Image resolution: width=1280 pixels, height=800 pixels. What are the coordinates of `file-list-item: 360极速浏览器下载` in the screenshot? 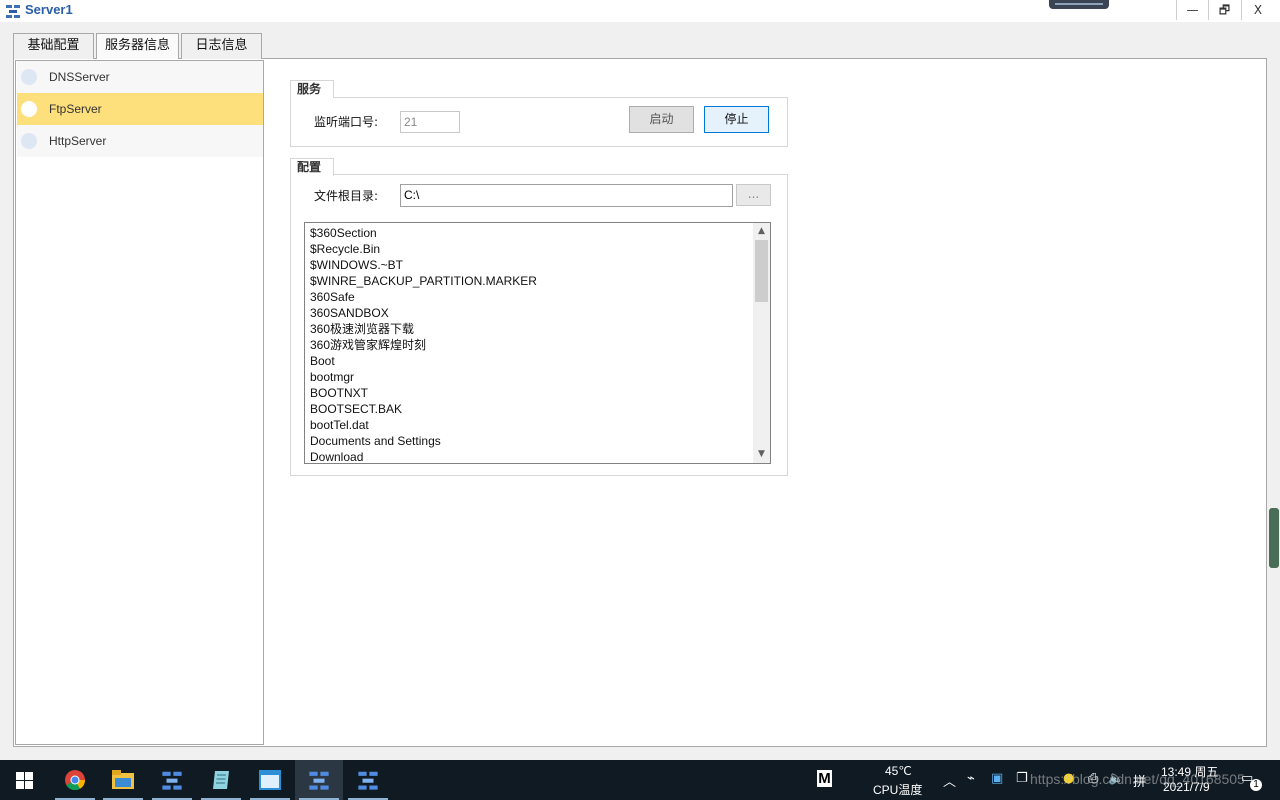 It's located at (423, 329).